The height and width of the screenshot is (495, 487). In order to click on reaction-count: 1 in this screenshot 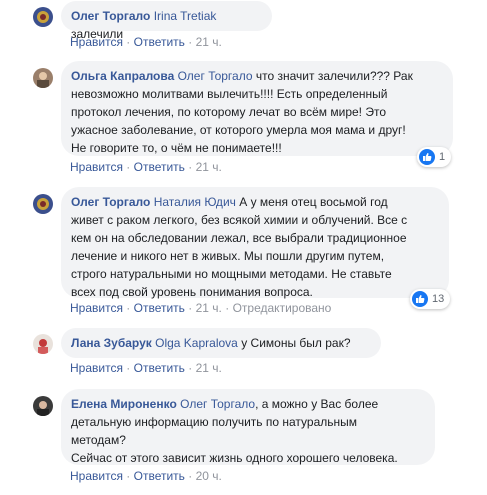, I will do `click(434, 157)`.